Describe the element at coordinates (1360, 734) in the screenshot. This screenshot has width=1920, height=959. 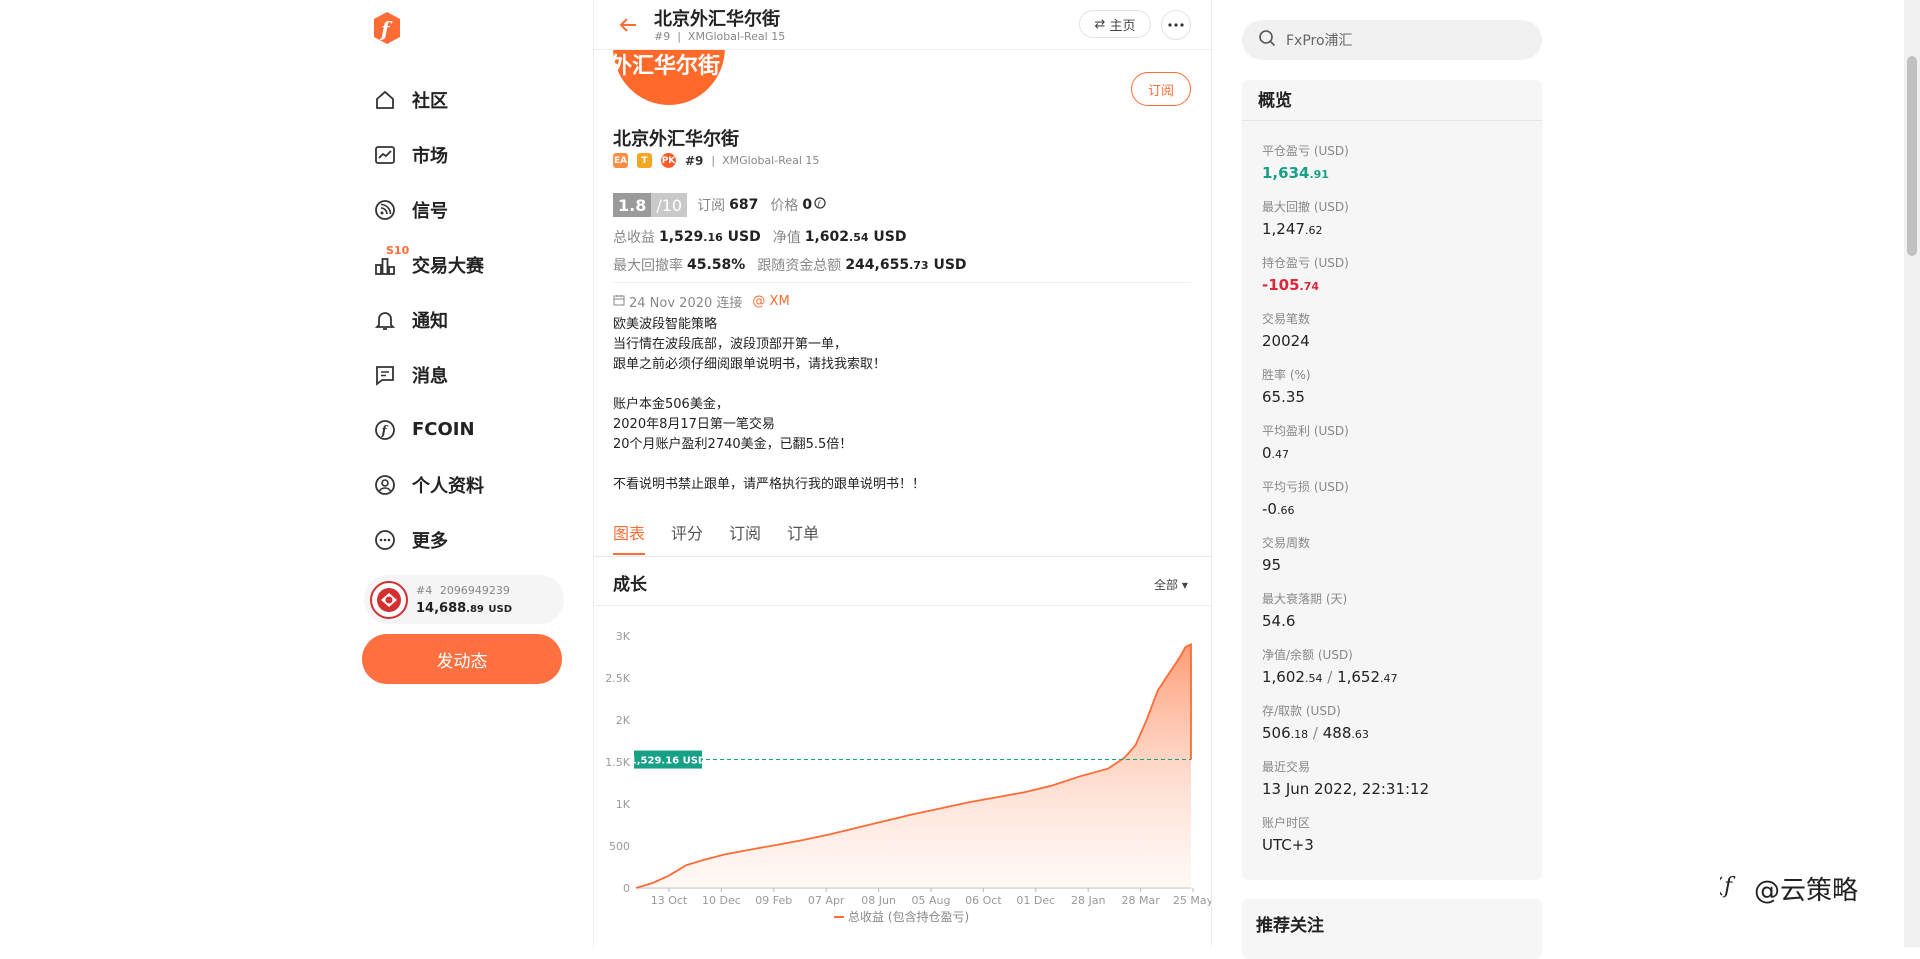
I see `overview-value-dec2: .63` at that location.